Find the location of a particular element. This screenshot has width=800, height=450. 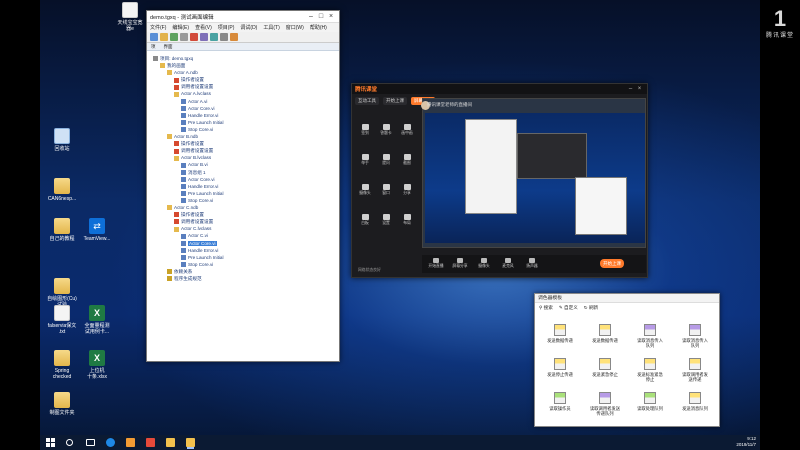

palette-item: 读取操作员 is located at coordinates (560, 401).